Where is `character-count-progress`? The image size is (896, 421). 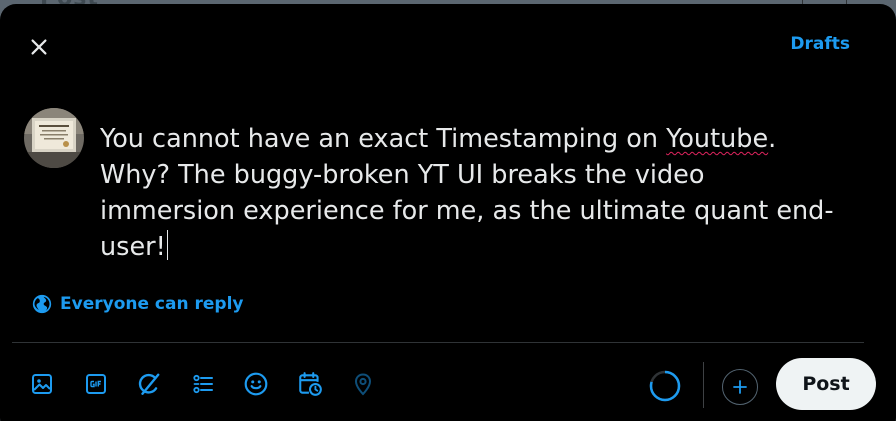 character-count-progress is located at coordinates (665, 386).